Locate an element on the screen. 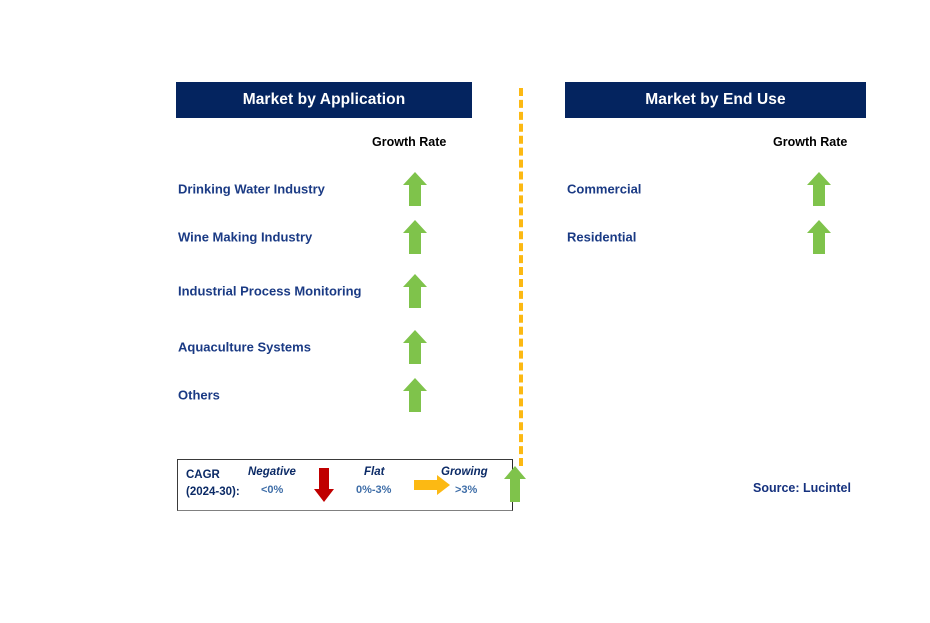 This screenshot has height=623, width=930. row-label: Wine Making Industry is located at coordinates (245, 236).